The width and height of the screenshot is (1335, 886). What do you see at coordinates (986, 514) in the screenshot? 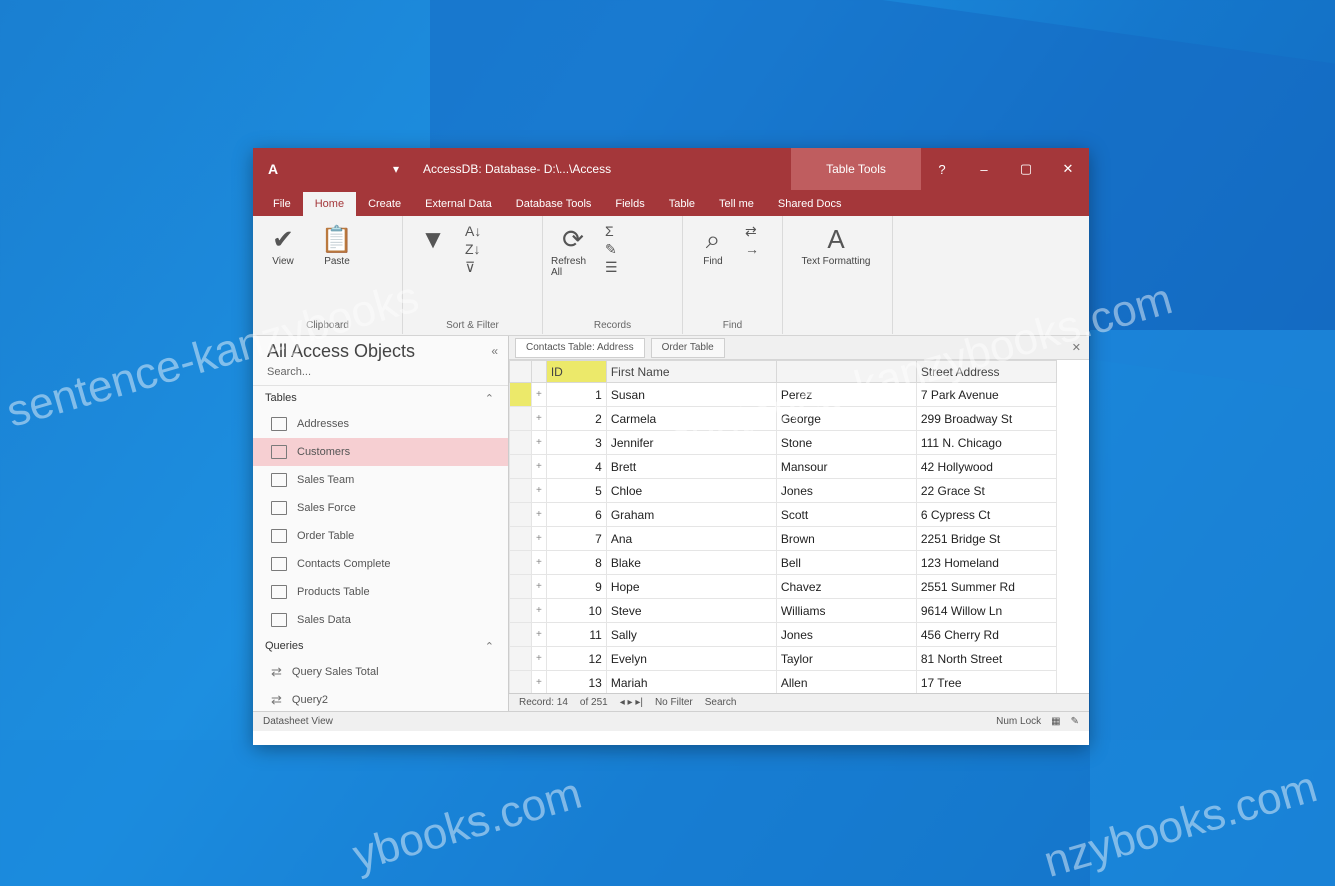
I see `cell-street-address: 6 Cypress Ct` at bounding box center [986, 514].